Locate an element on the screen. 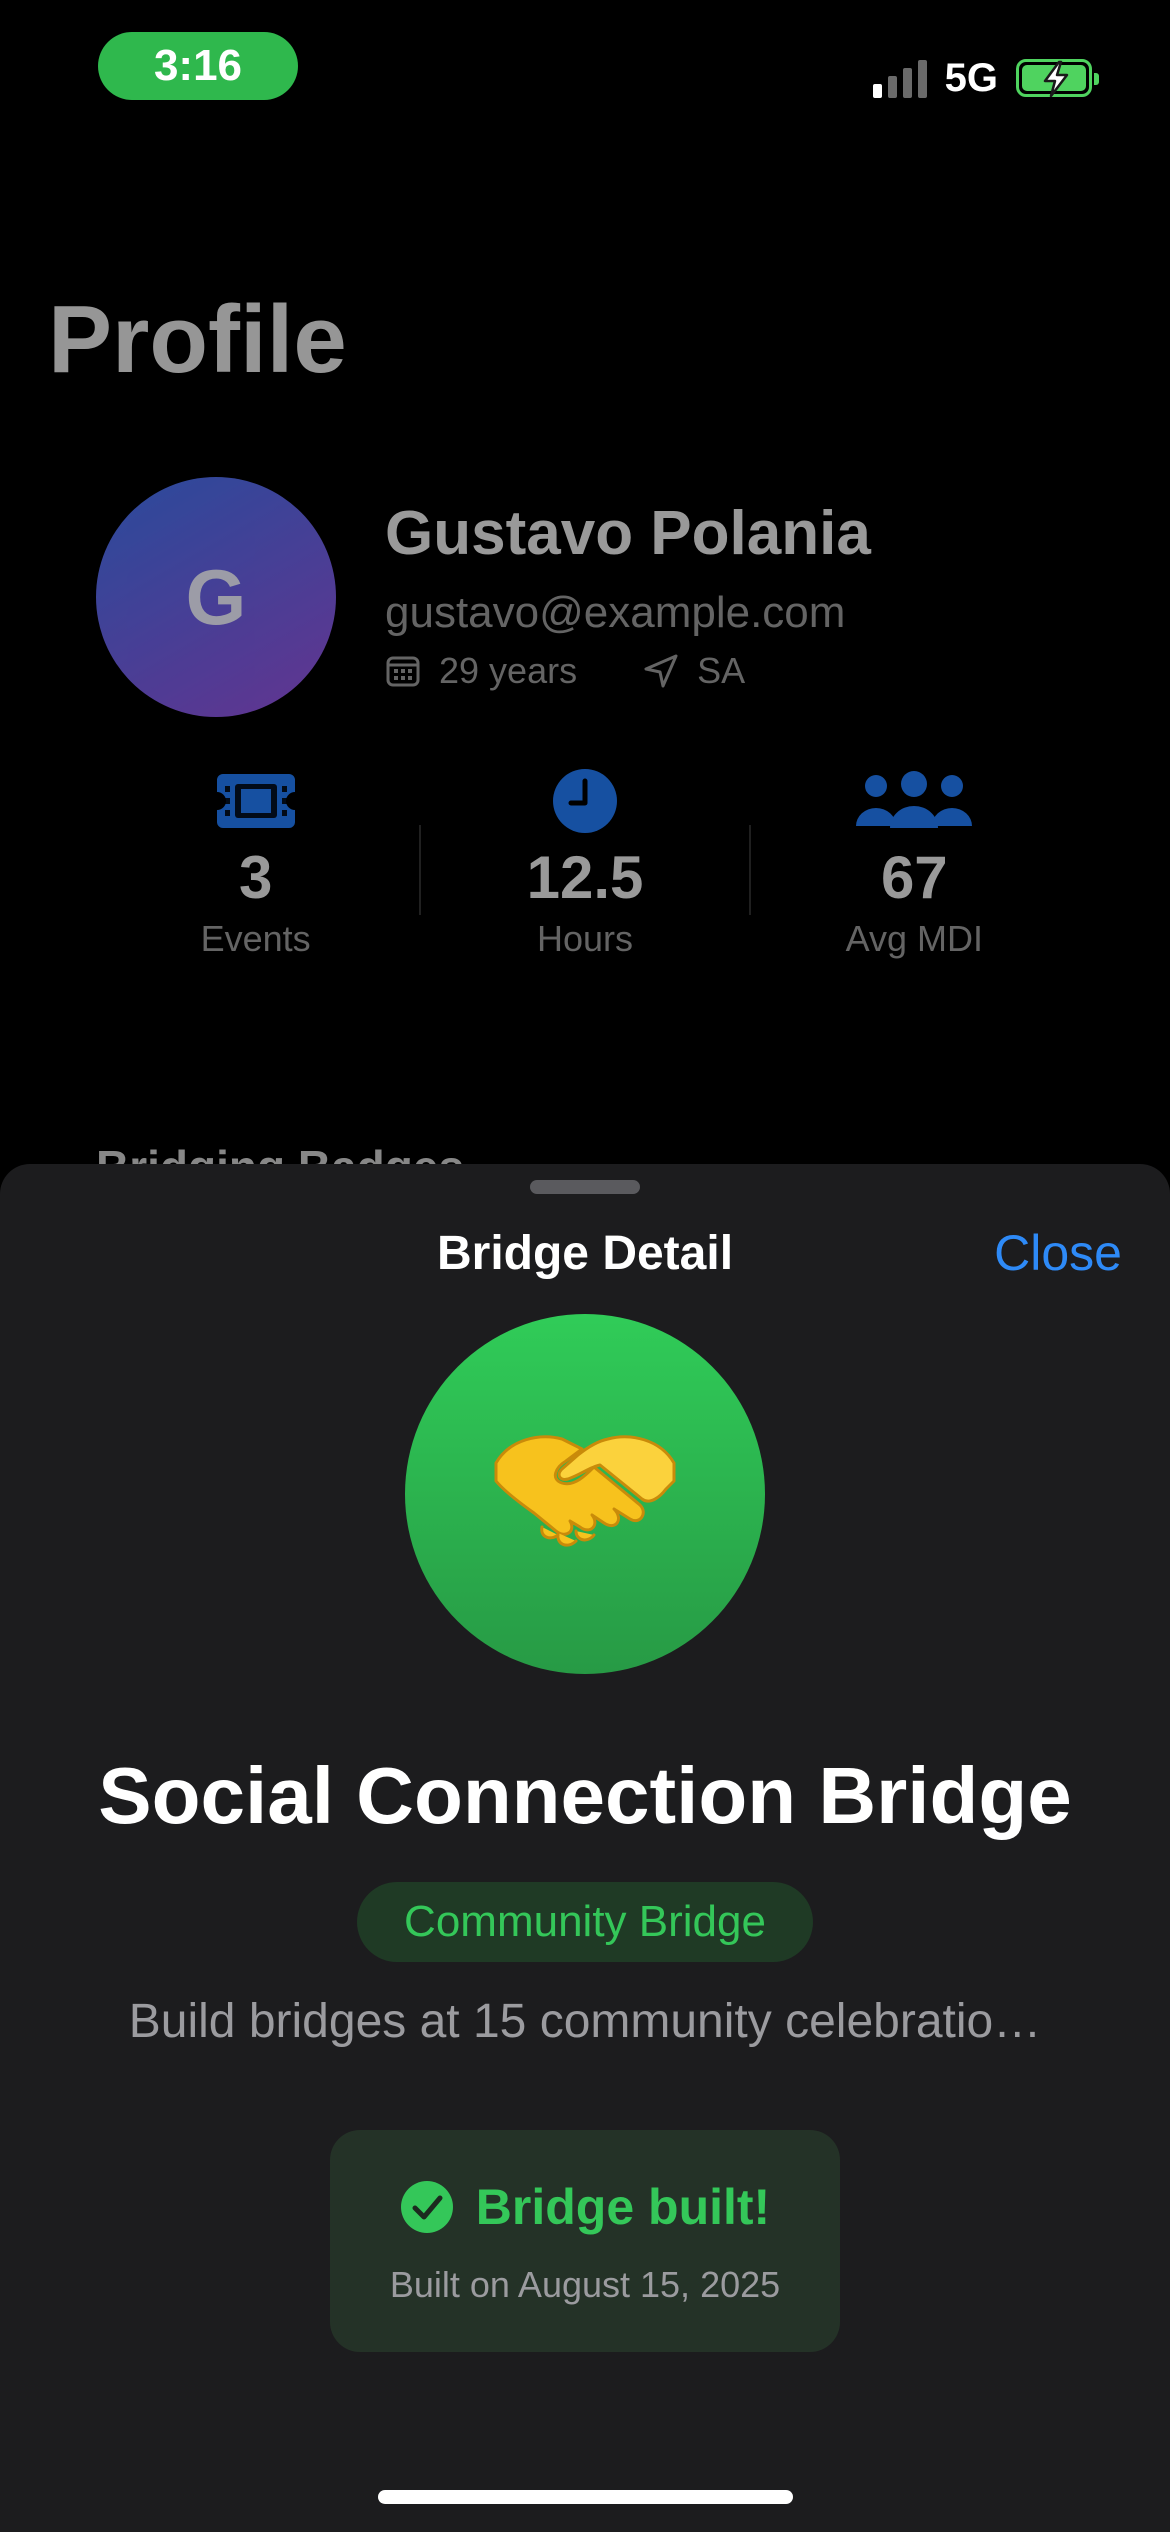 Image resolution: width=1170 pixels, height=2532 pixels. avatar-initial: G is located at coordinates (216, 596).